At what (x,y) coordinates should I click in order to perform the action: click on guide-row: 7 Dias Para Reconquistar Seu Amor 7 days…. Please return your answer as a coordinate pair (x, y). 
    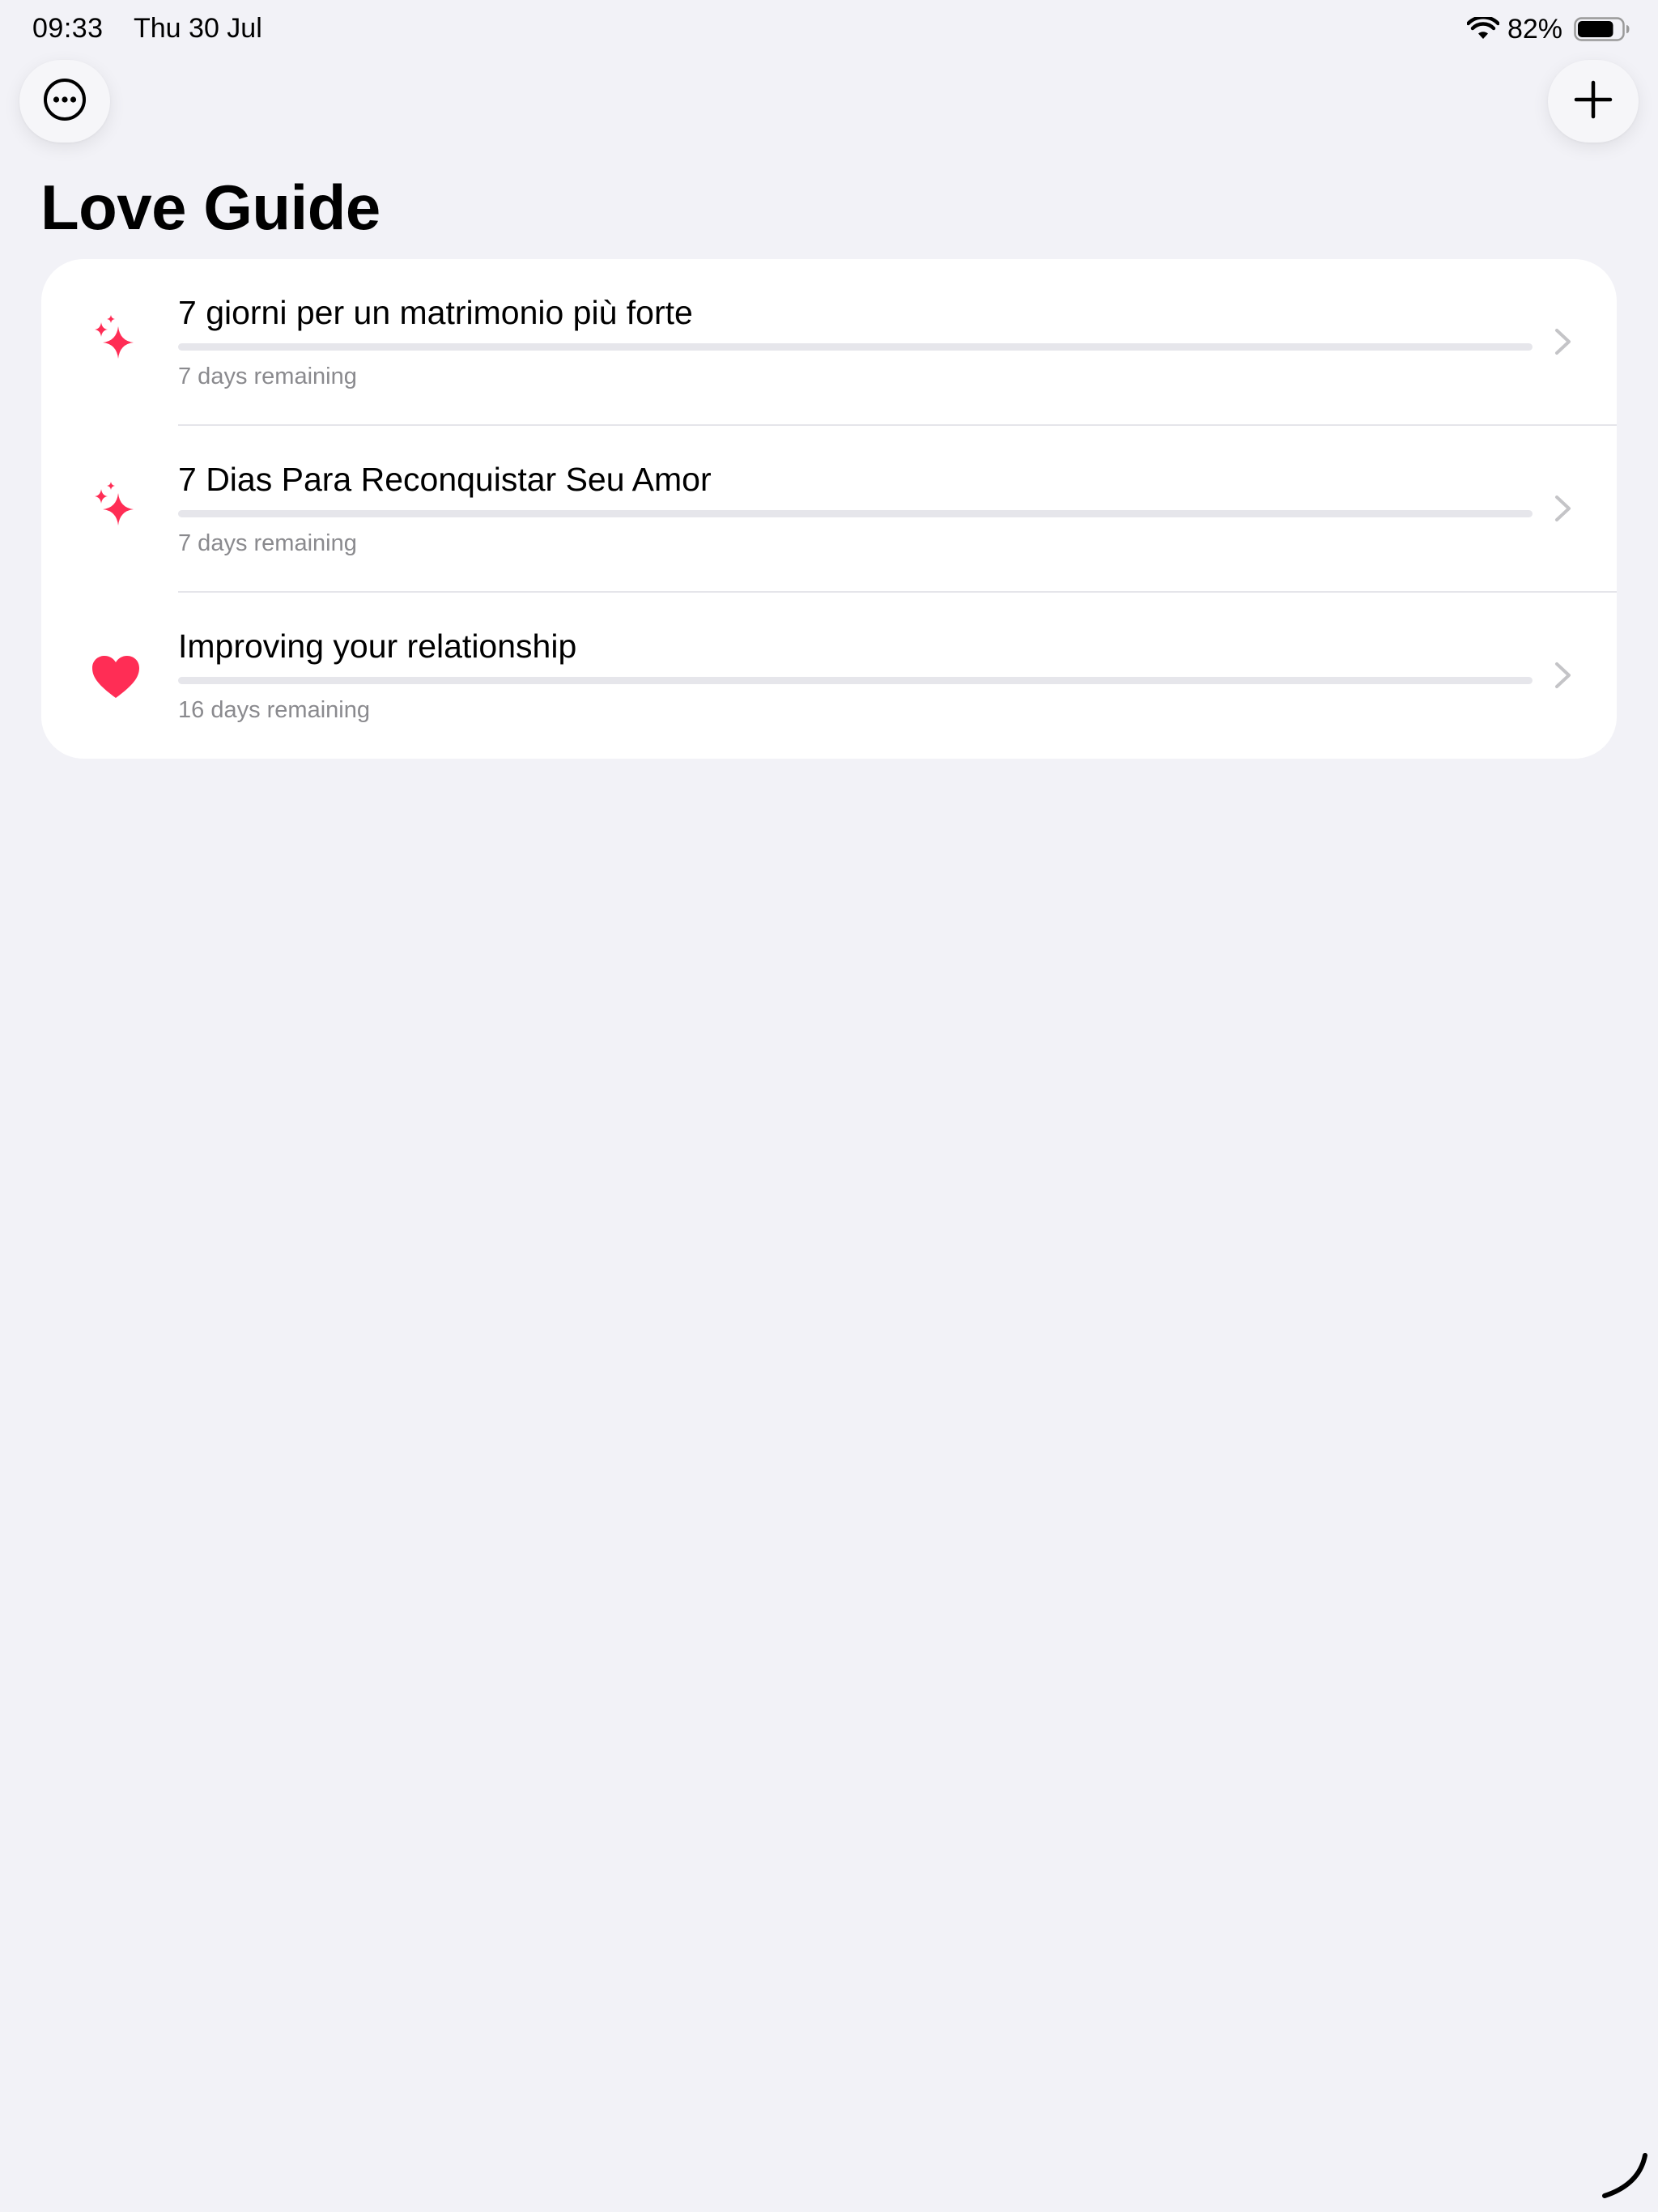
    Looking at the image, I should click on (829, 510).